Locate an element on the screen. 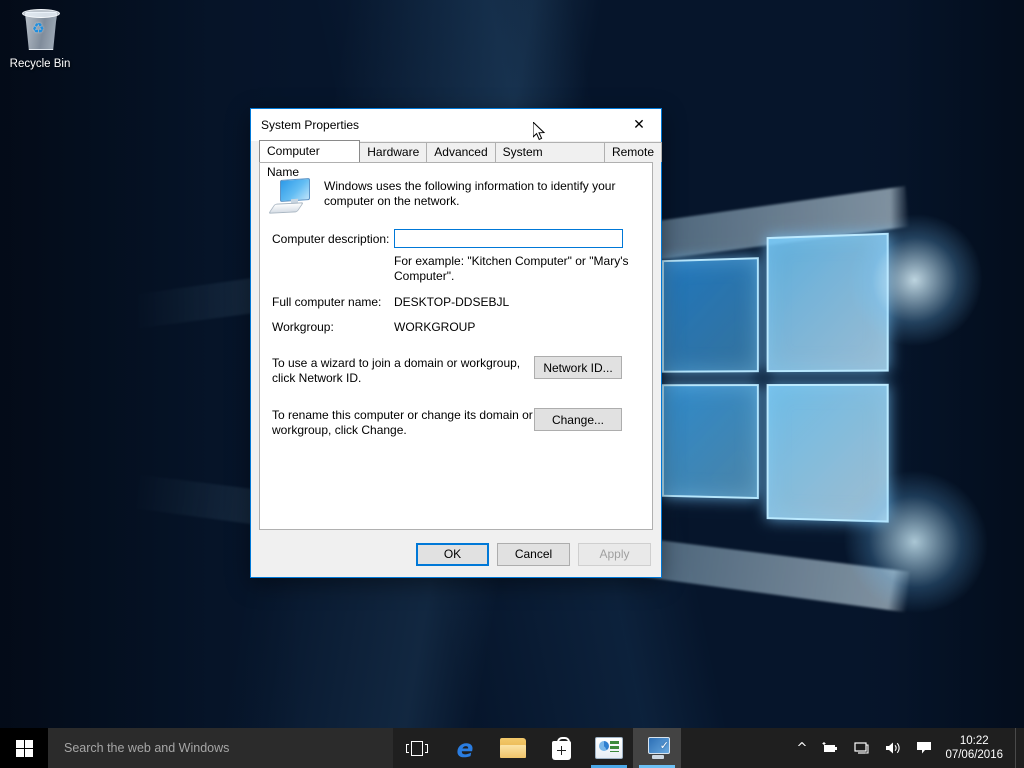 The height and width of the screenshot is (768, 1024). search-input: Search the web and Windows is located at coordinates (220, 748).